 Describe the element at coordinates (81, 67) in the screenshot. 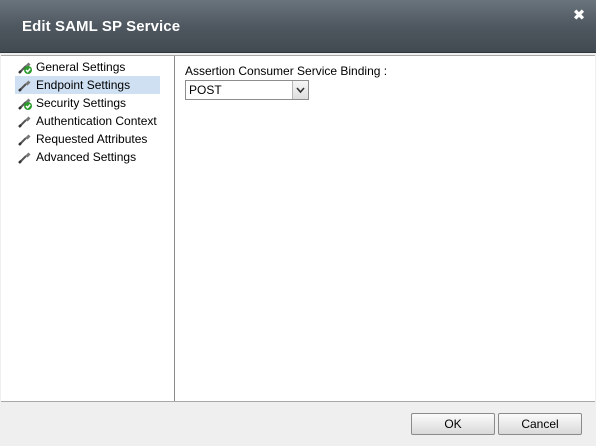

I see `nav-item-label: General Settings` at that location.